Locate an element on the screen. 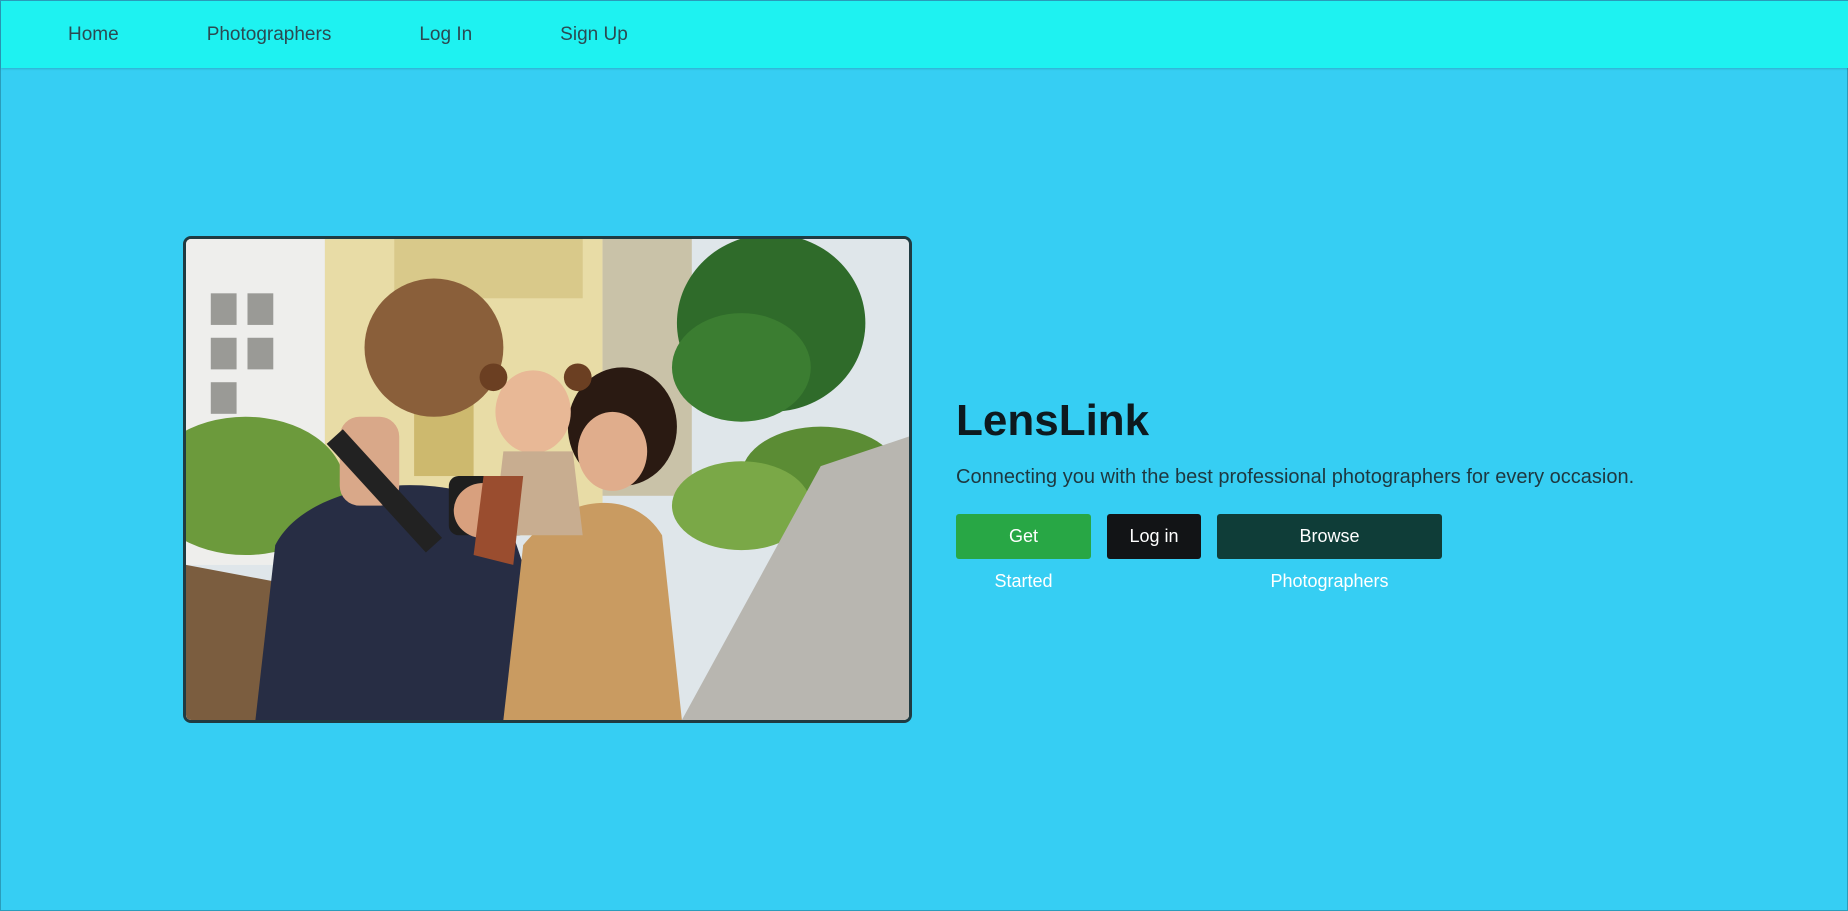 The image size is (1848, 911). nav-login-link: Log In is located at coordinates (445, 35).